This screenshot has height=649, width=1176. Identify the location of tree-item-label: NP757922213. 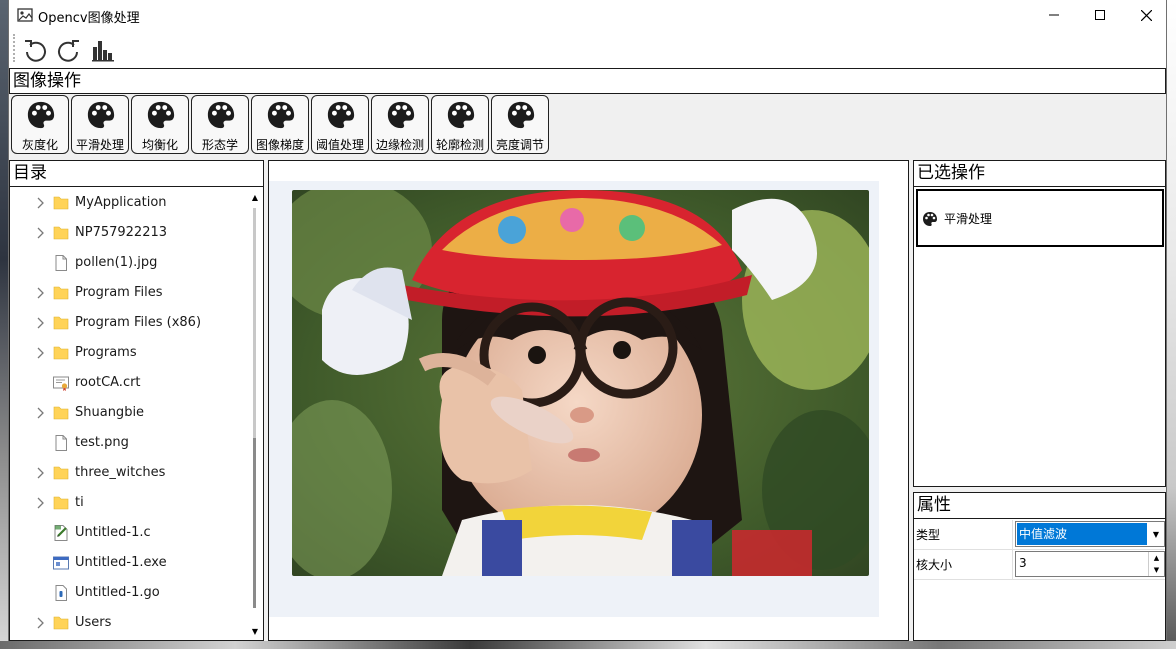
(121, 232).